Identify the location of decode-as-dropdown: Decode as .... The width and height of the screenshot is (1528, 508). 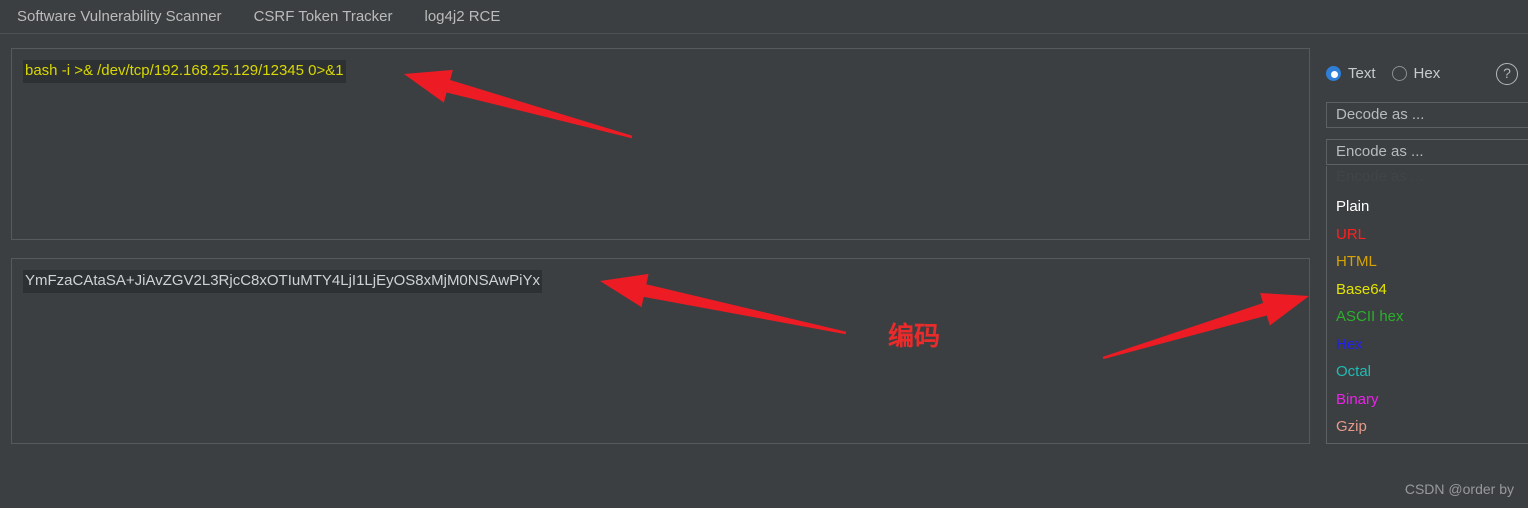
(1427, 115).